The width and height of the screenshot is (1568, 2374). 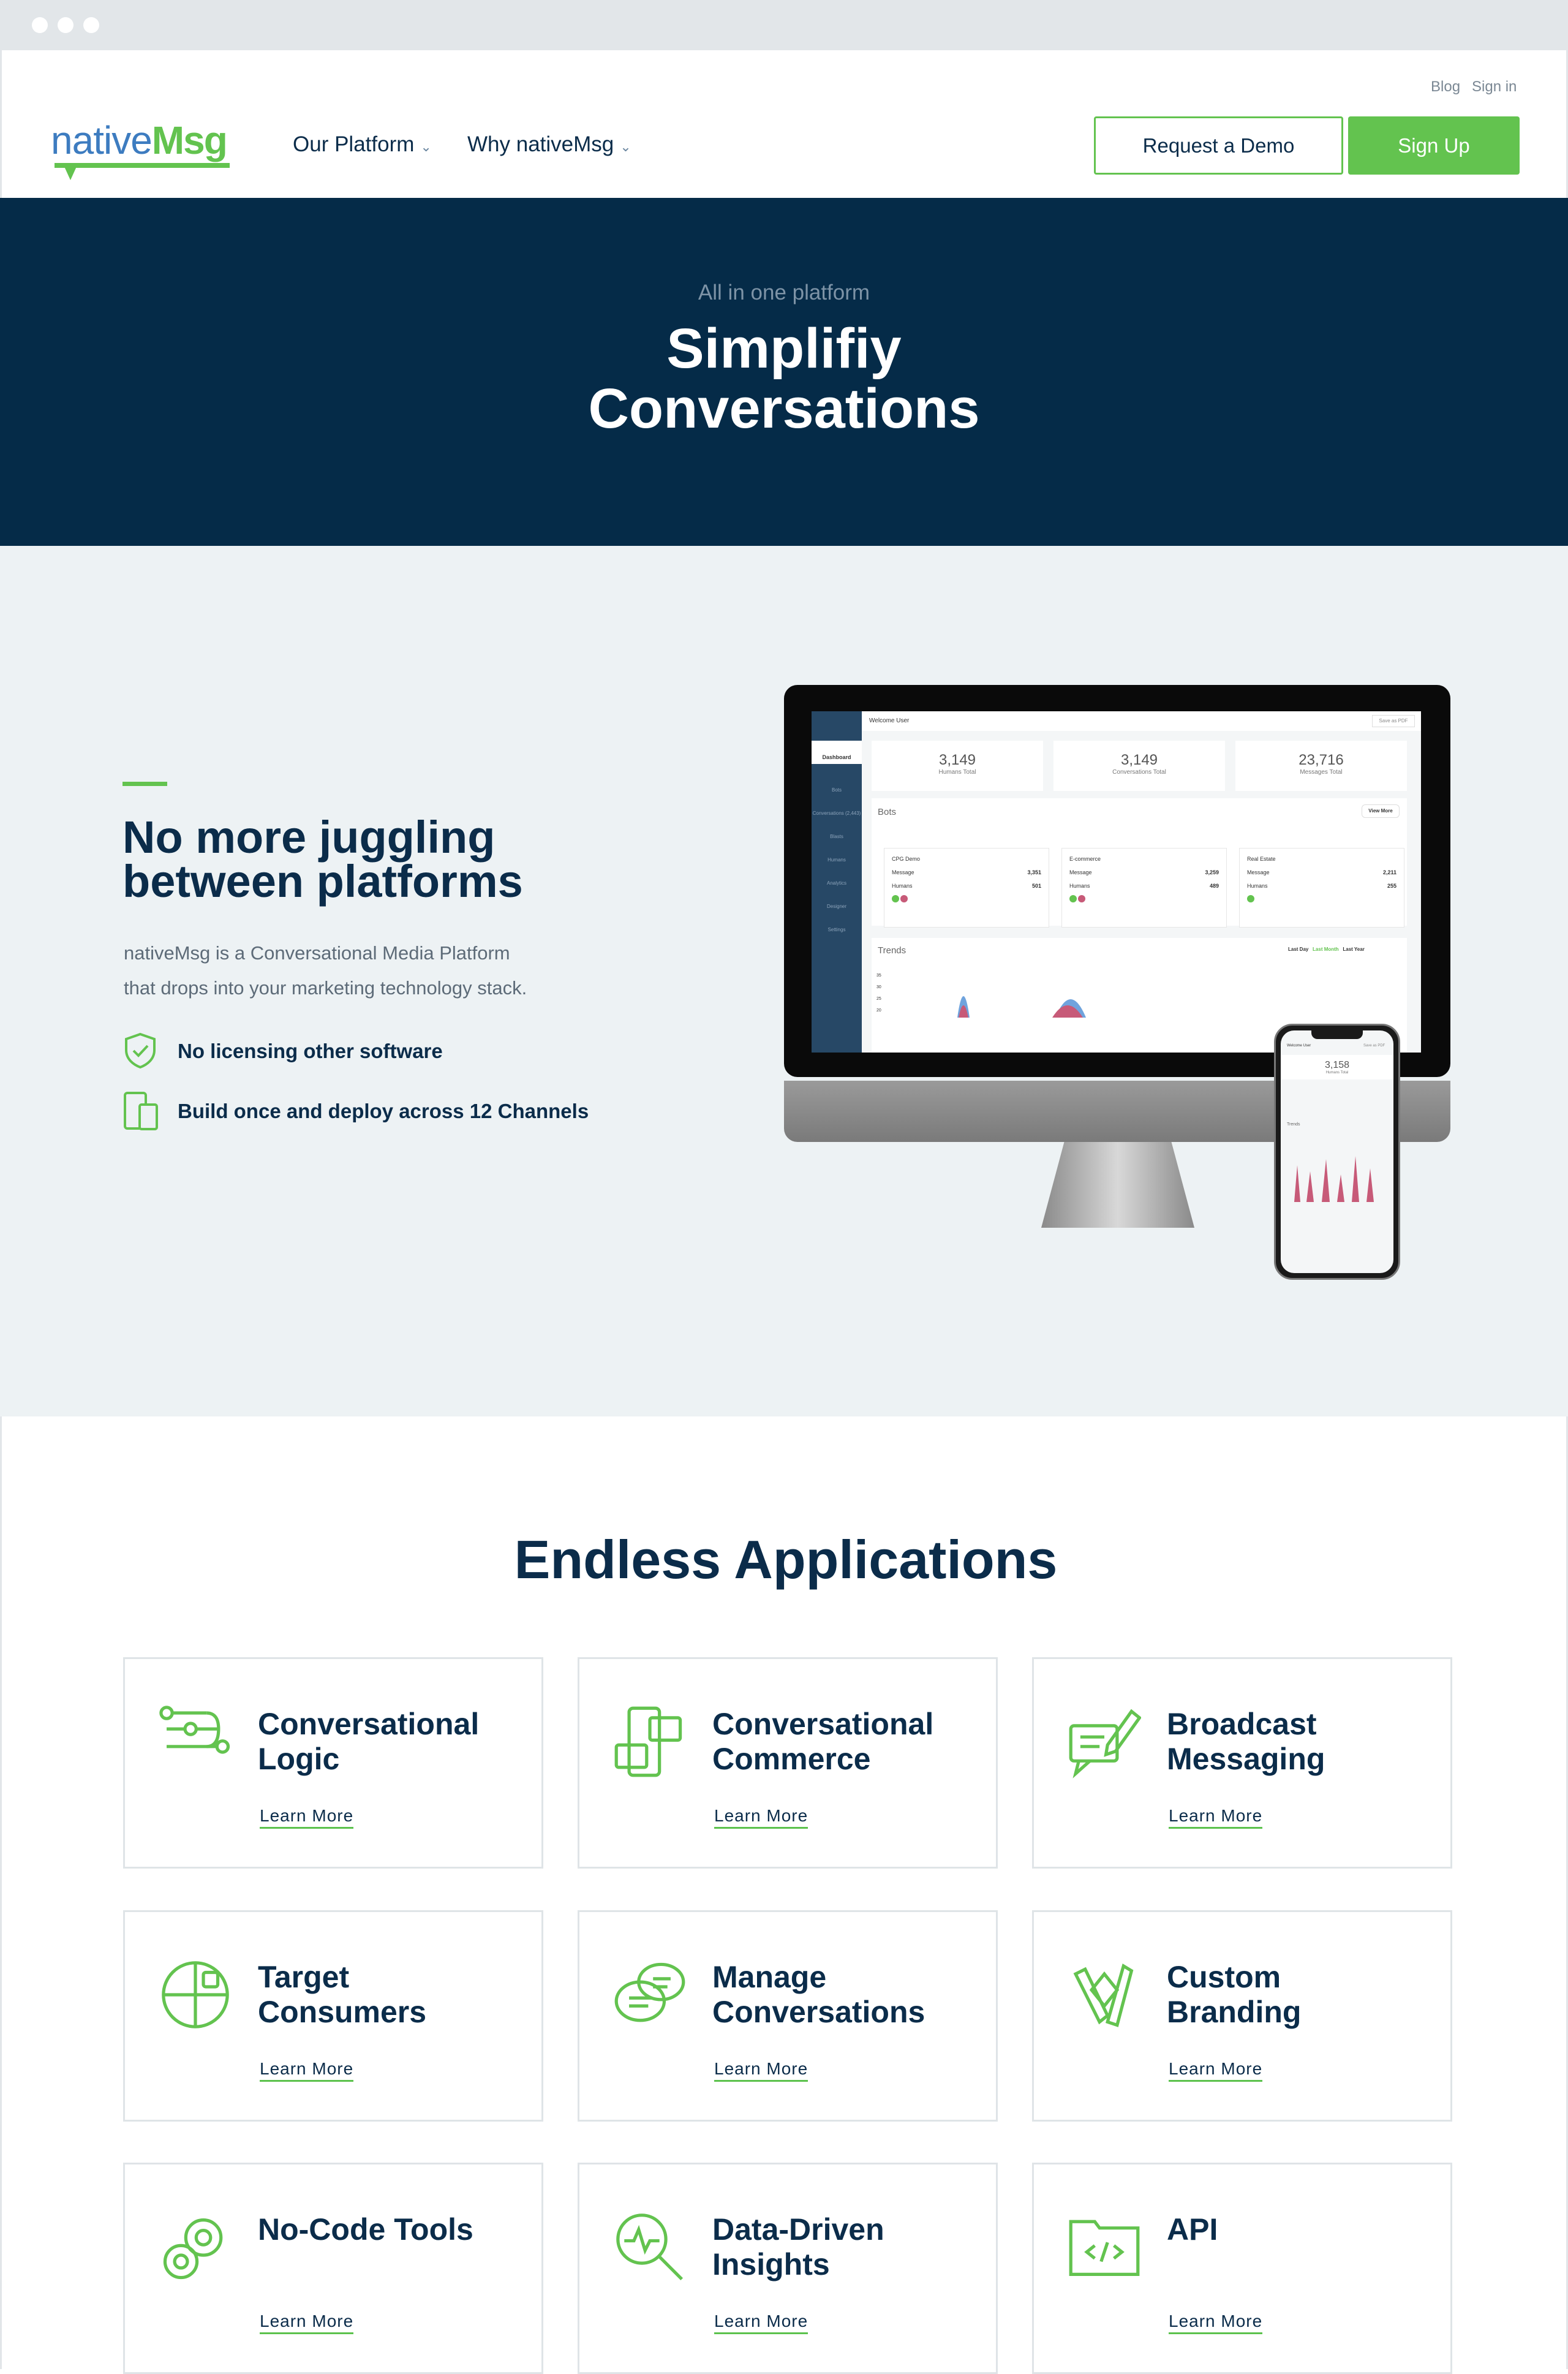 What do you see at coordinates (823, 1741) in the screenshot?
I see `card-title: Conversational Commerce` at bounding box center [823, 1741].